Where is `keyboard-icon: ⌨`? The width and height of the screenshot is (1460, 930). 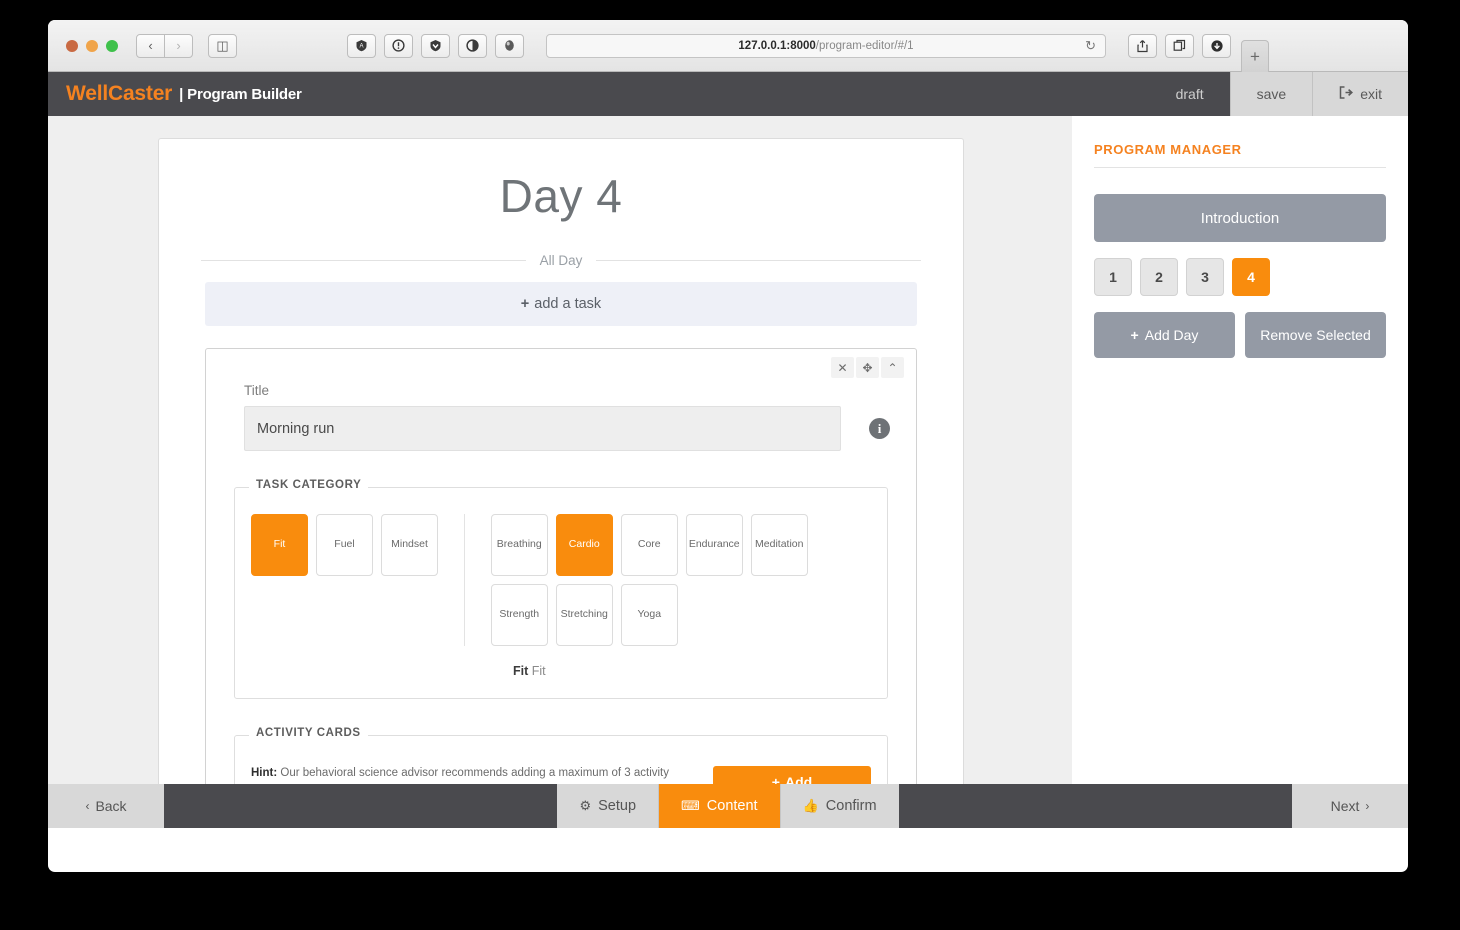 keyboard-icon: ⌨ is located at coordinates (690, 805).